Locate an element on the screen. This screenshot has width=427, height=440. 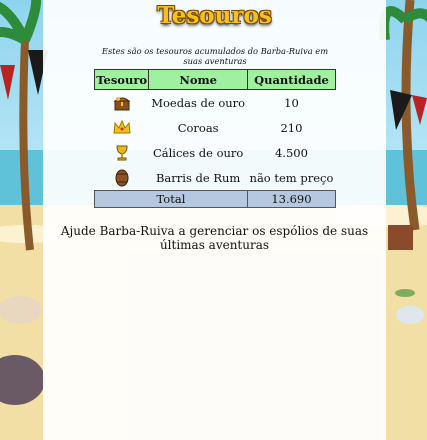
quantity-cell: 10 is located at coordinates (291, 102).